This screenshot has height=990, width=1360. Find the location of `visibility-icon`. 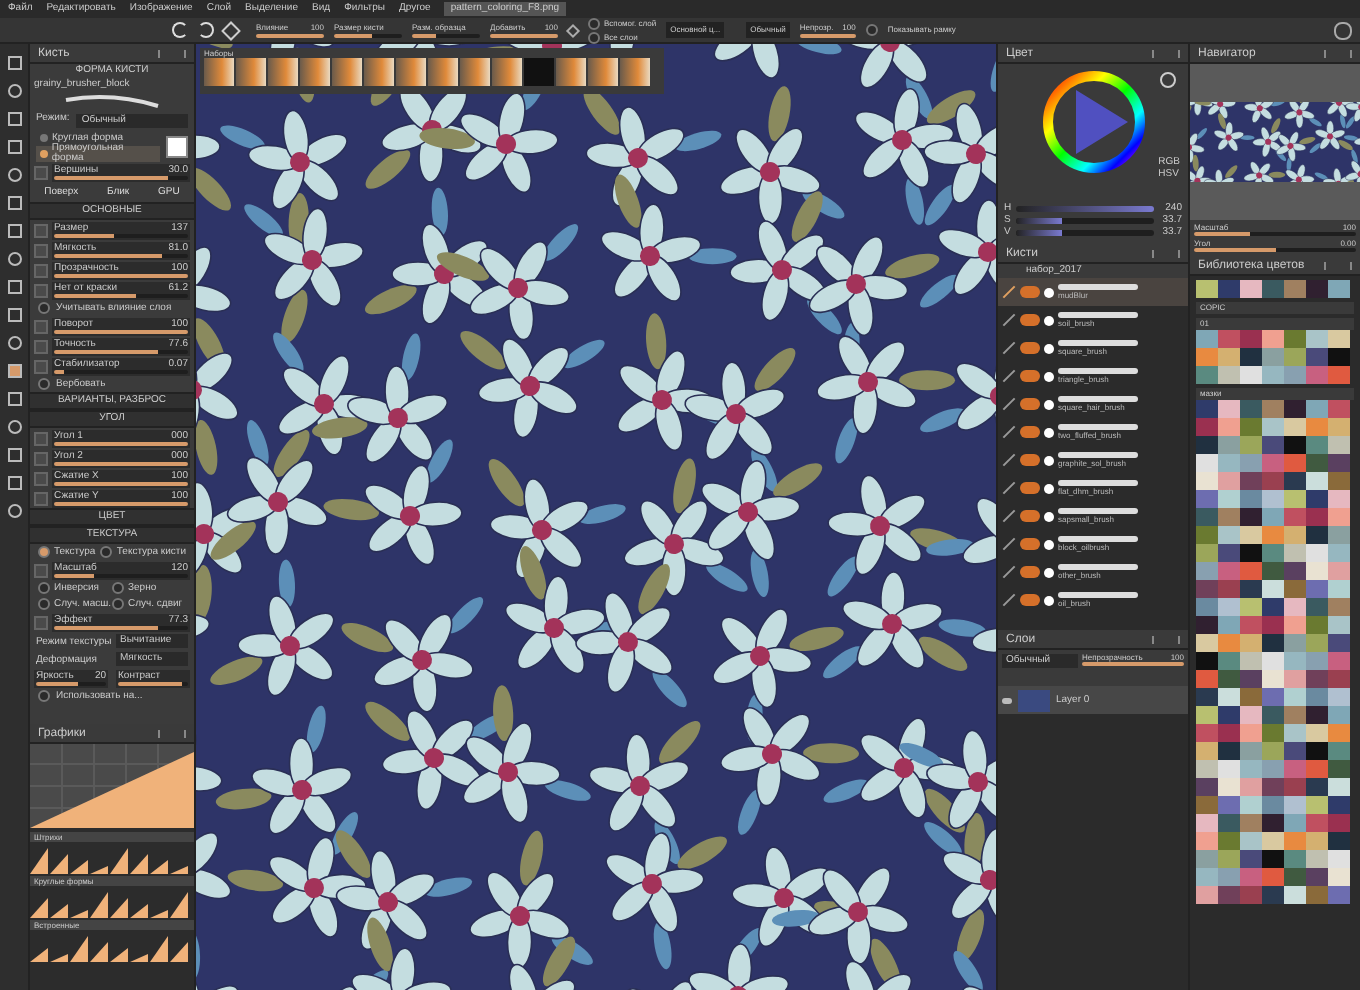

visibility-icon is located at coordinates (1007, 700).